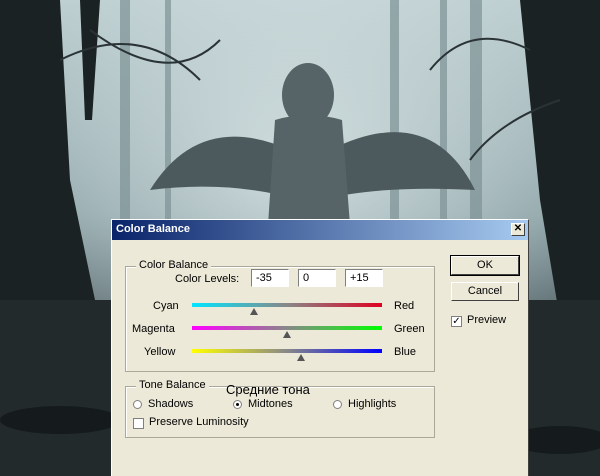  I want to click on color-levels-label: Color Levels:, so click(207, 279).